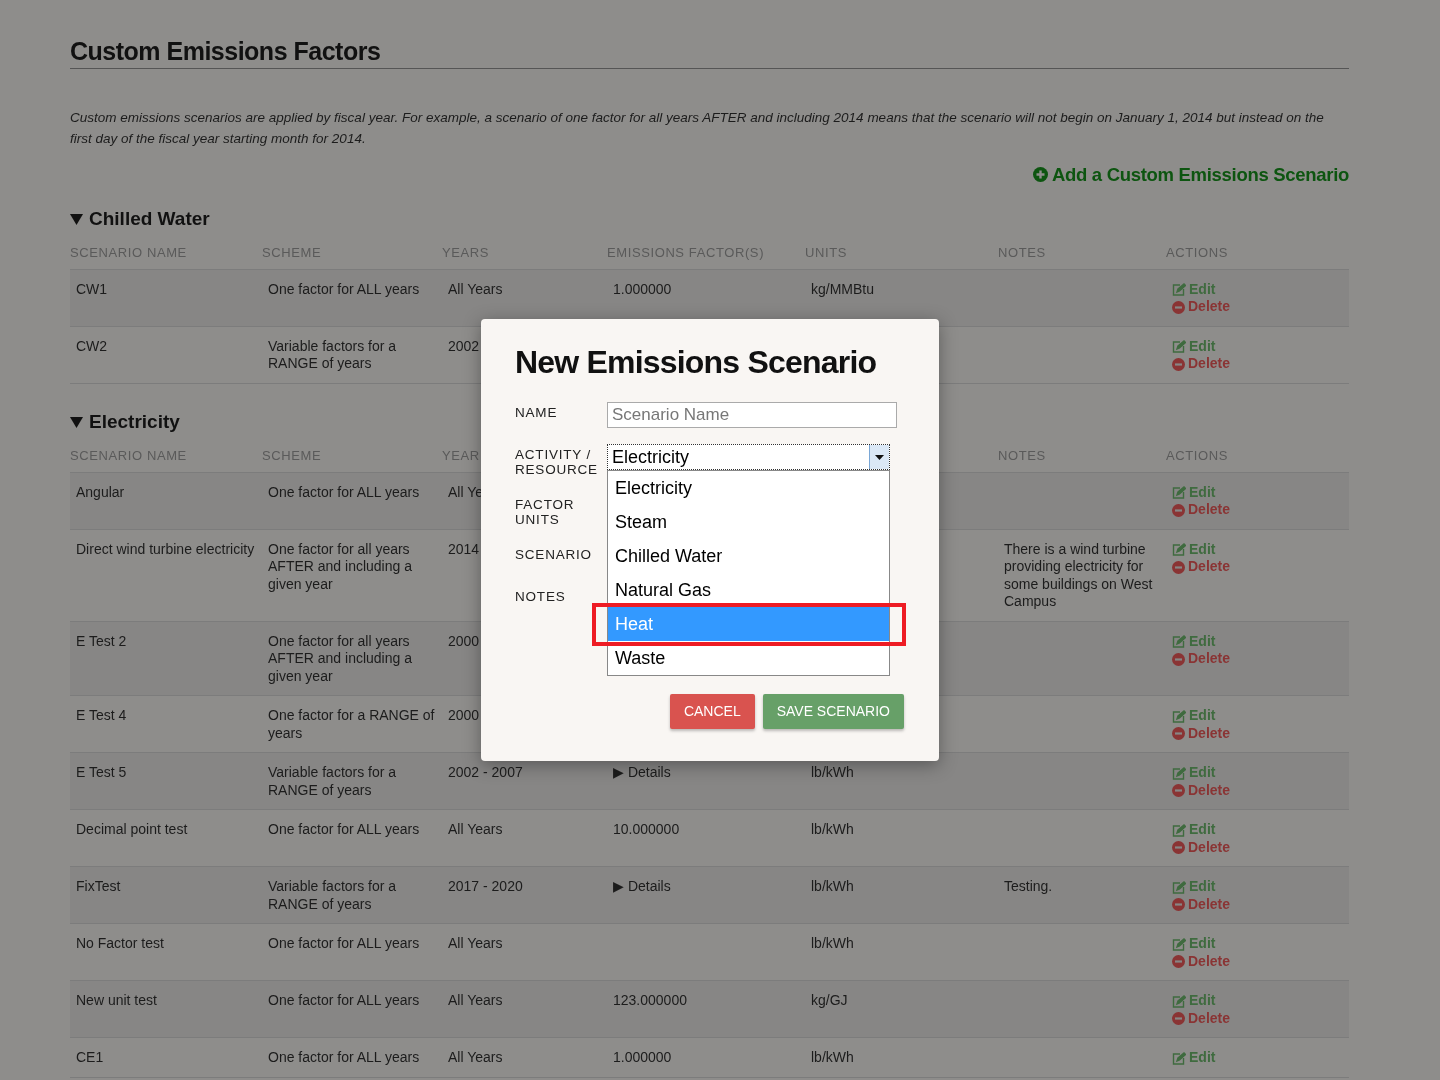 Image resolution: width=1440 pixels, height=1080 pixels. What do you see at coordinates (748, 556) in the screenshot?
I see `dropdown-option: Chilled Water` at bounding box center [748, 556].